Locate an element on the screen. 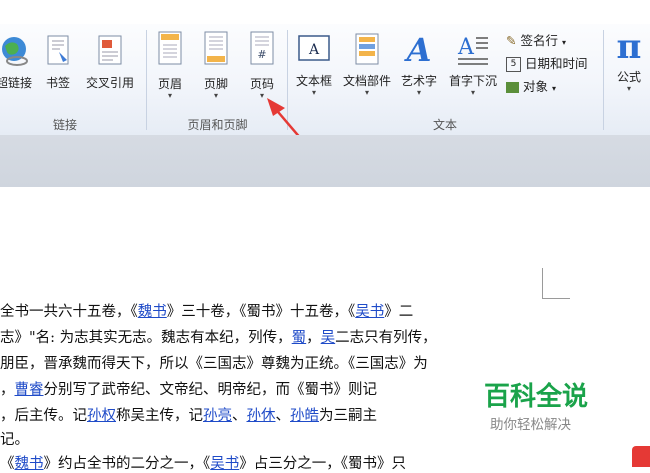 The height and width of the screenshot is (473, 650). page-number-button: # 页码 ▾ is located at coordinates (262, 65).